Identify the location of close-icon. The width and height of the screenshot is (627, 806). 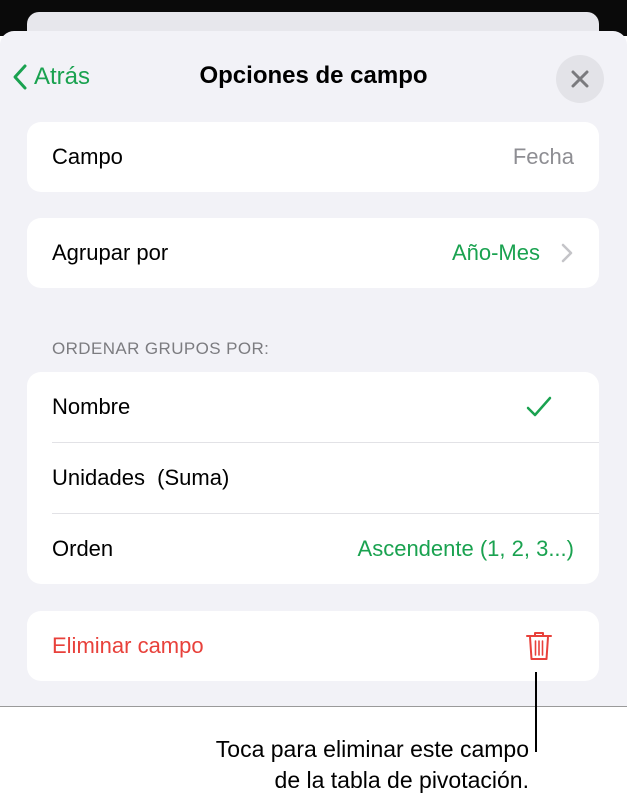
(580, 79).